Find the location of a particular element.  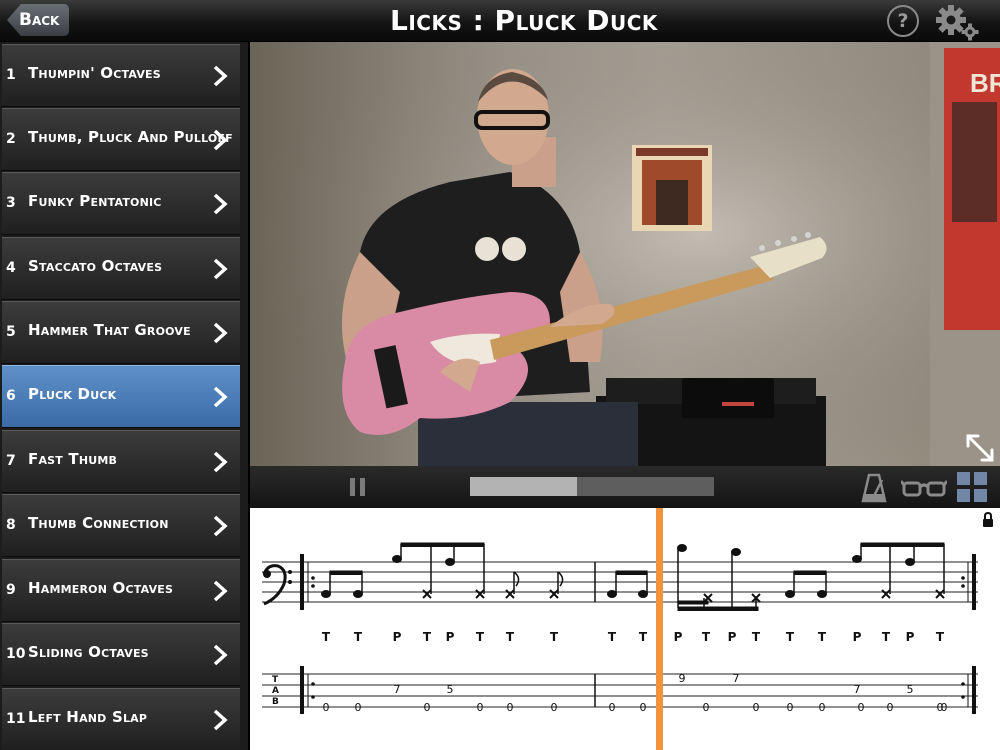

expand-icon is located at coordinates (980, 448).